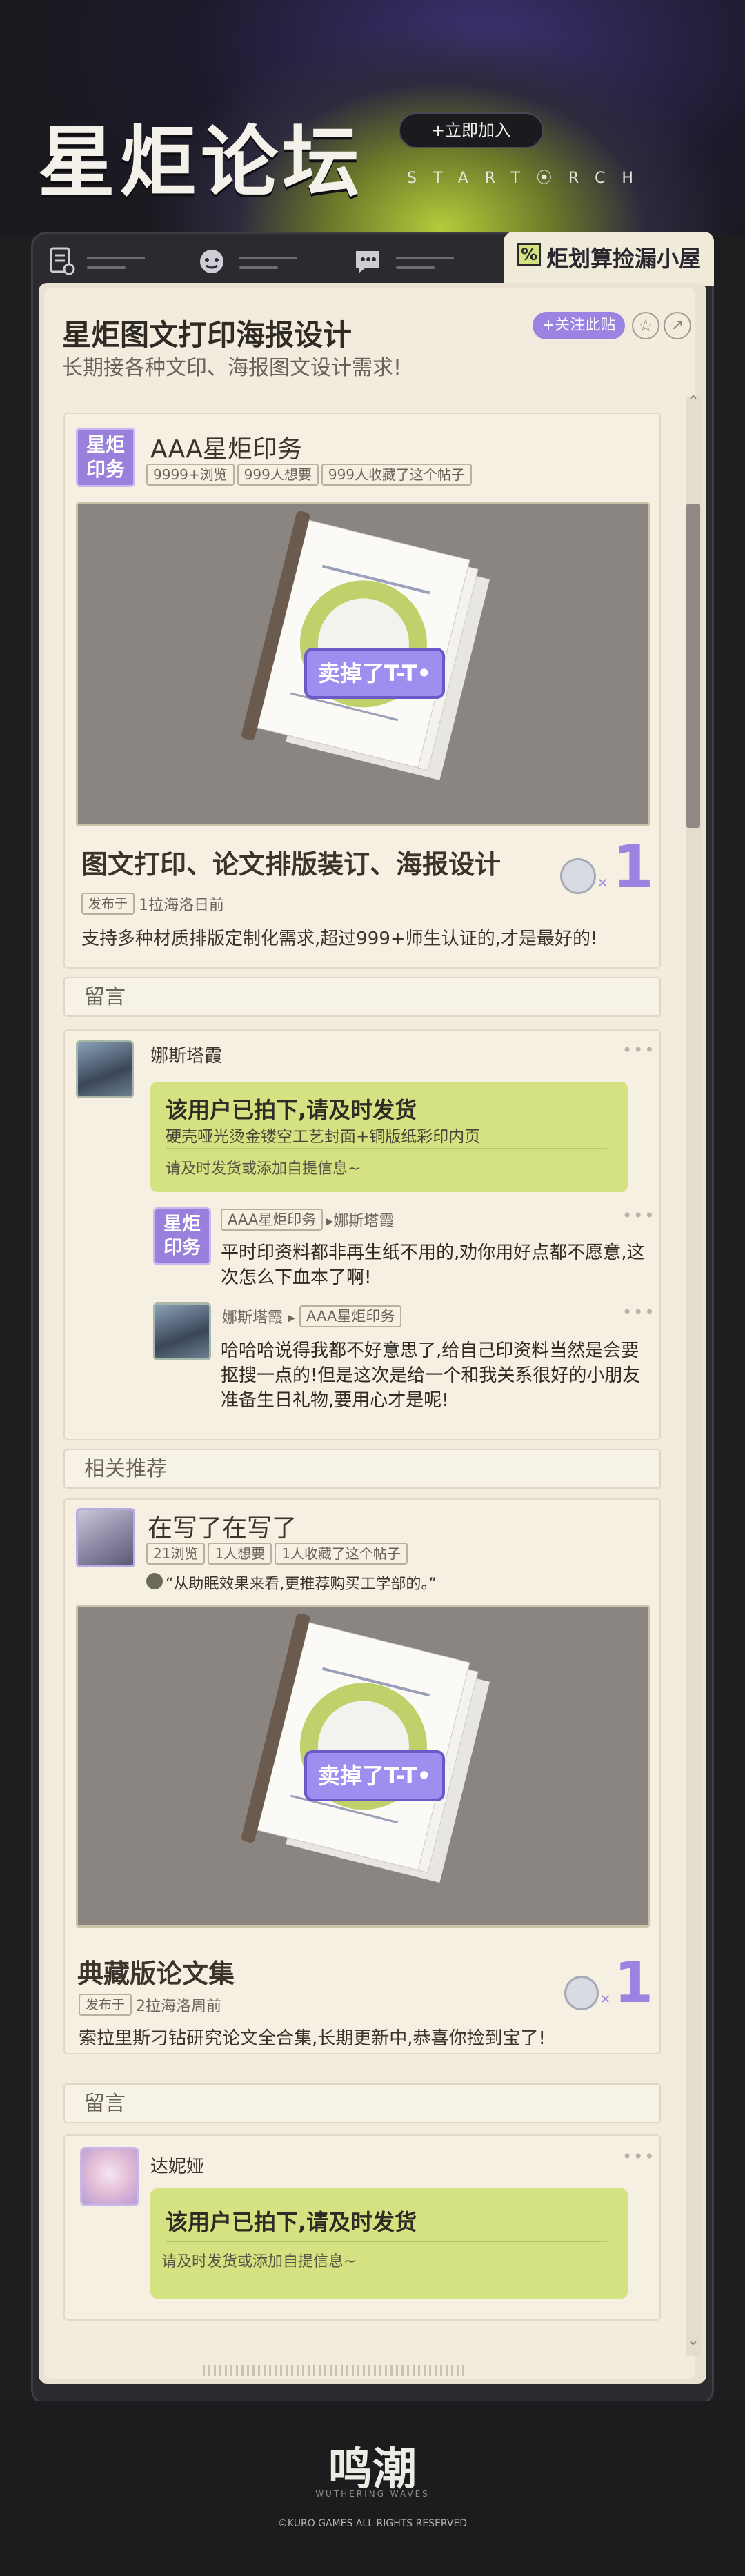  I want to click on comment-username: 达妮娅, so click(177, 2165).